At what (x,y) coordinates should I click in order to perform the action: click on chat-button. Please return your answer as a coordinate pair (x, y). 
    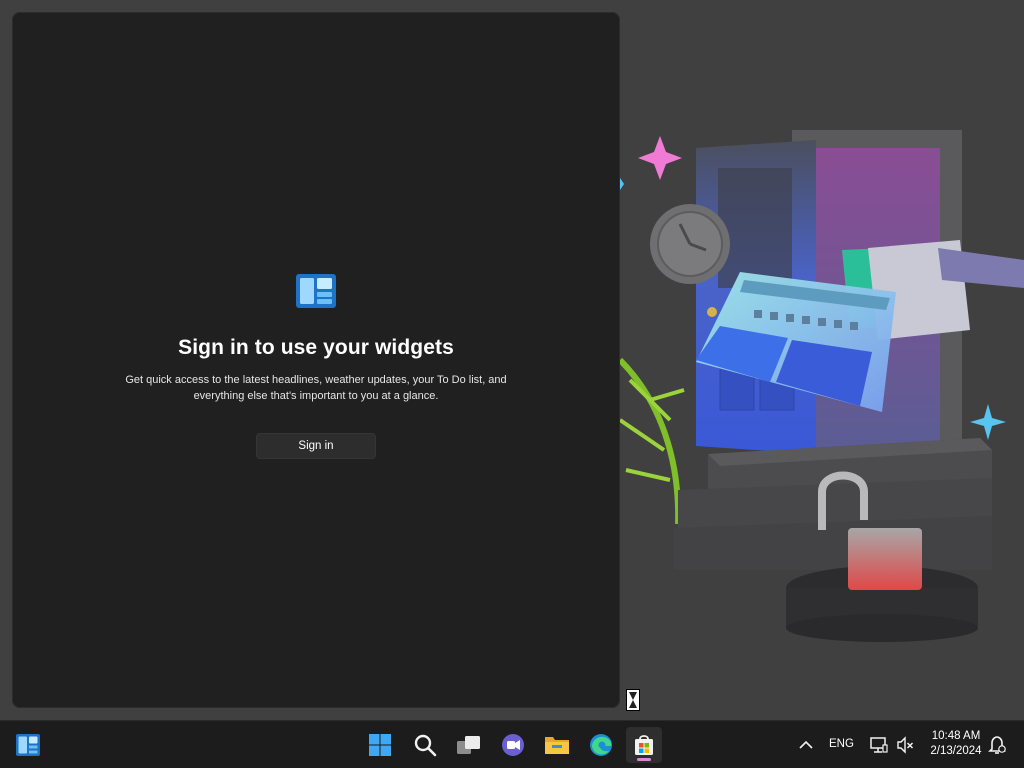
    Looking at the image, I should click on (513, 745).